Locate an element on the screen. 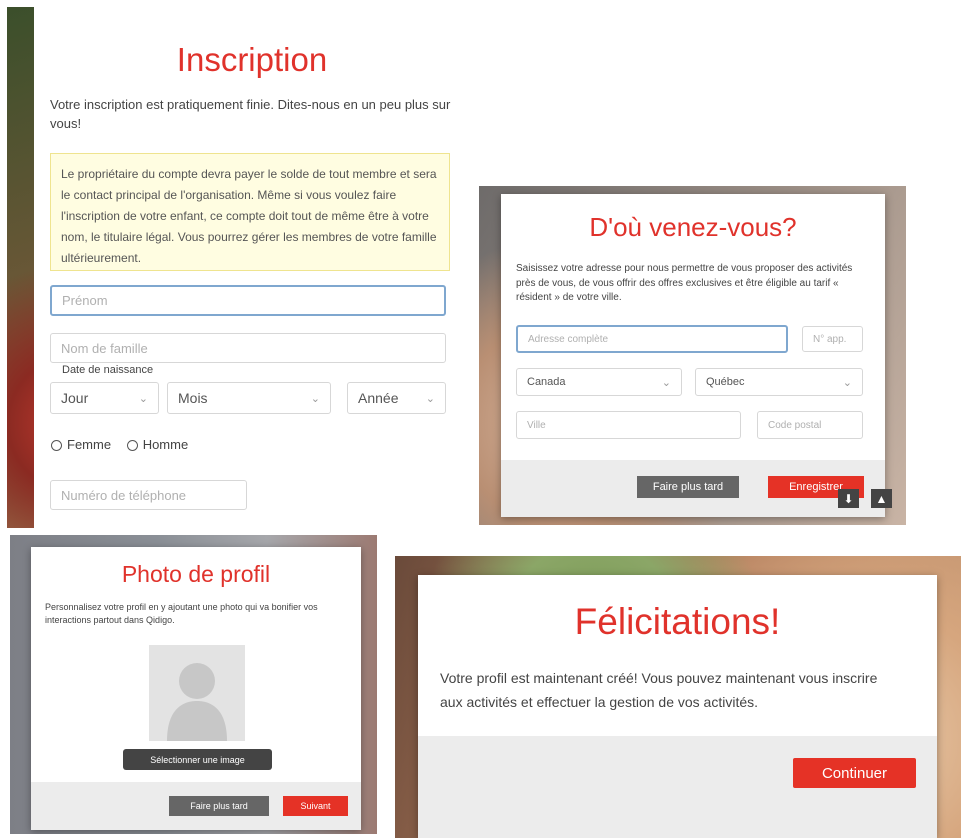 This screenshot has height=838, width=961. postal-code-input: Code postal is located at coordinates (810, 425).